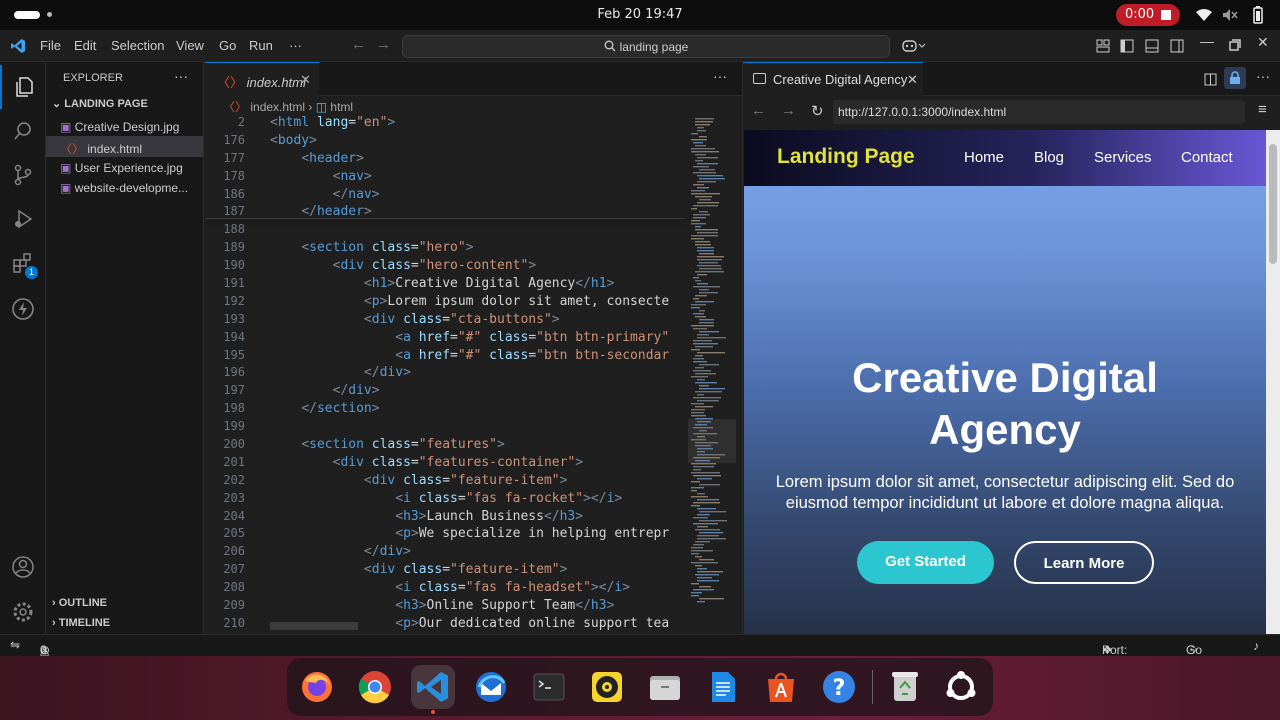 The height and width of the screenshot is (720, 1280). I want to click on minimap-viewport, so click(712, 441).